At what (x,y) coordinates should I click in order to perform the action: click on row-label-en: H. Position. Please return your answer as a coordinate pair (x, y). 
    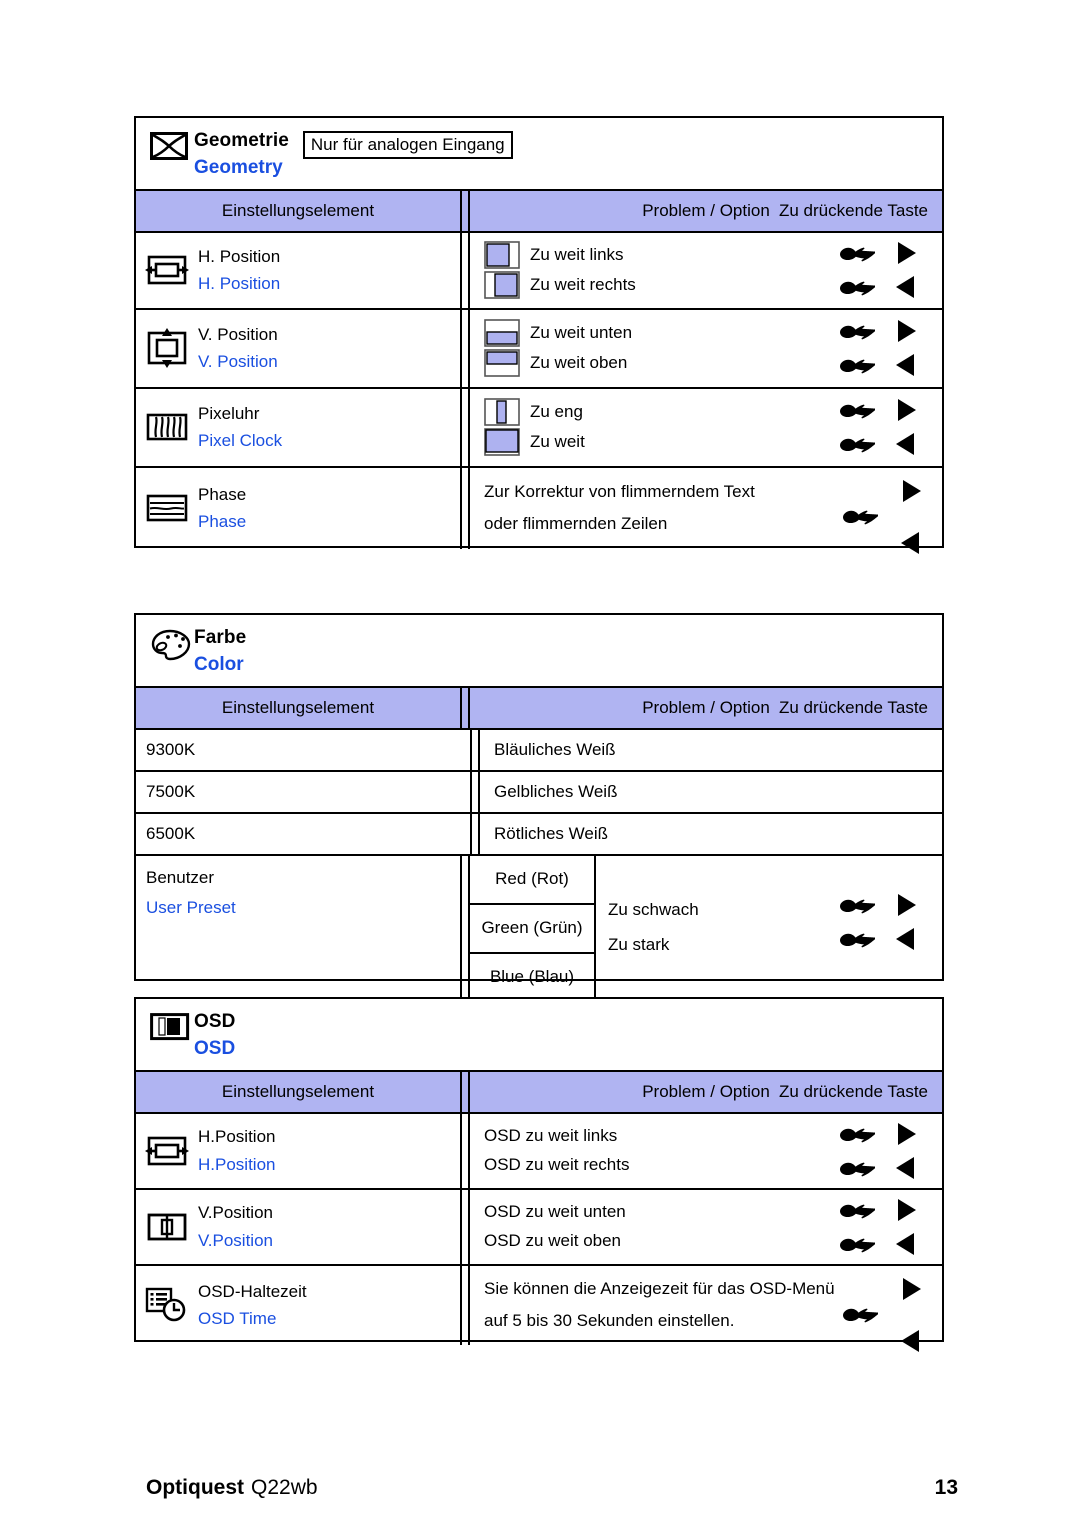
    Looking at the image, I should click on (239, 284).